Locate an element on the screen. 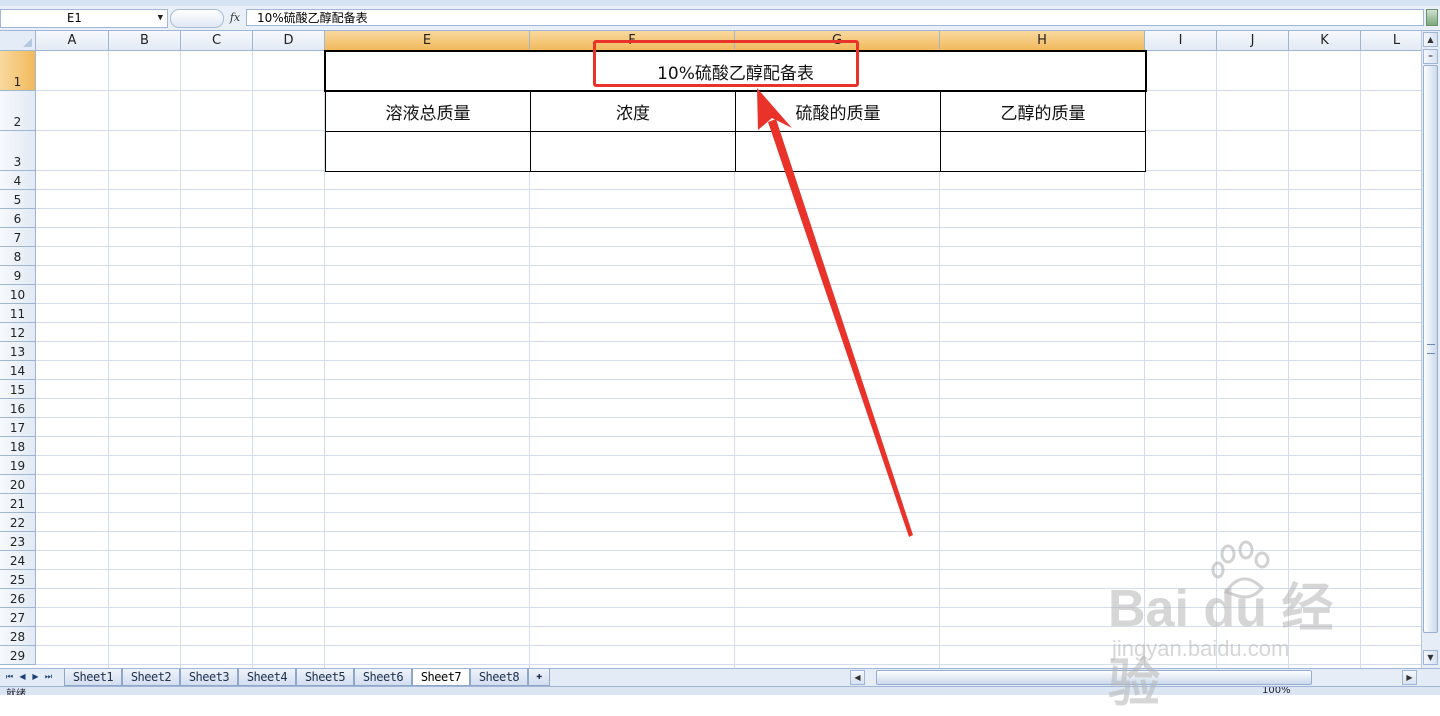 The height and width of the screenshot is (716, 1440). row-header-7: 7 is located at coordinates (18, 237).